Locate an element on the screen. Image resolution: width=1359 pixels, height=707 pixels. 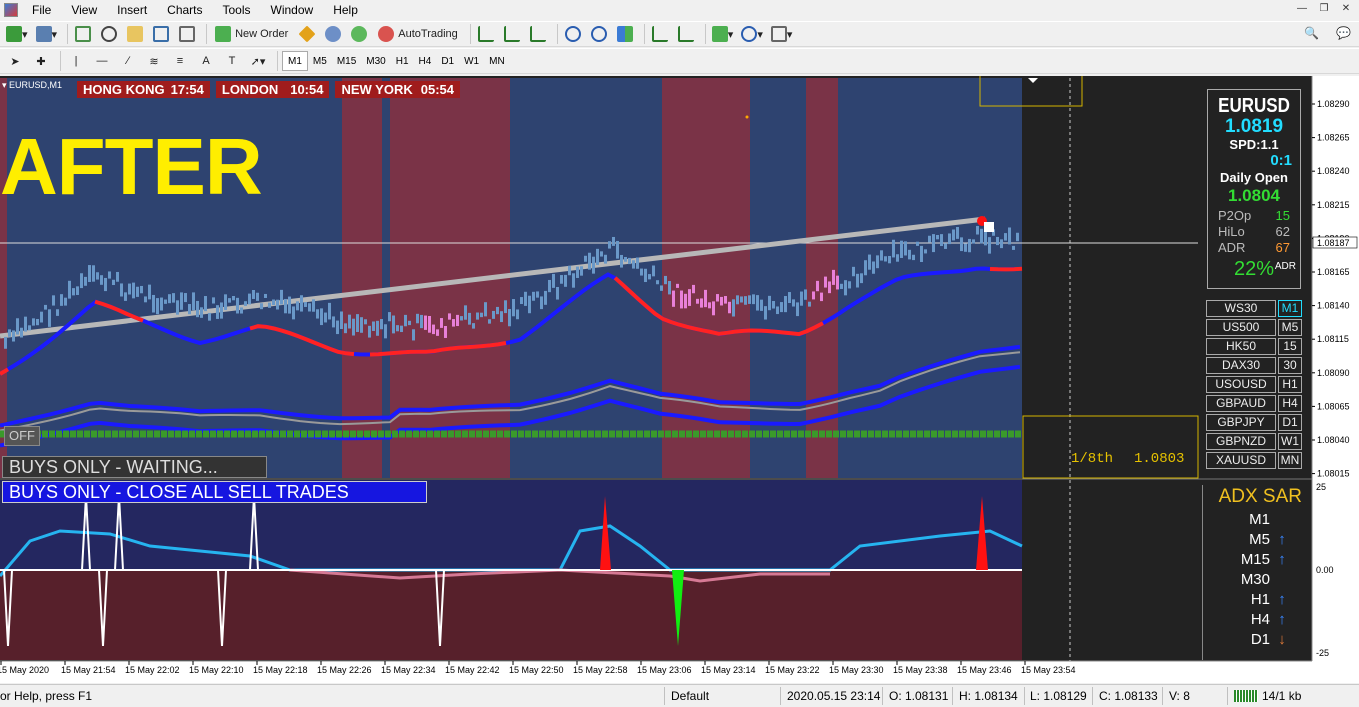
cursor-button: ➤ is located at coordinates (15, 61).